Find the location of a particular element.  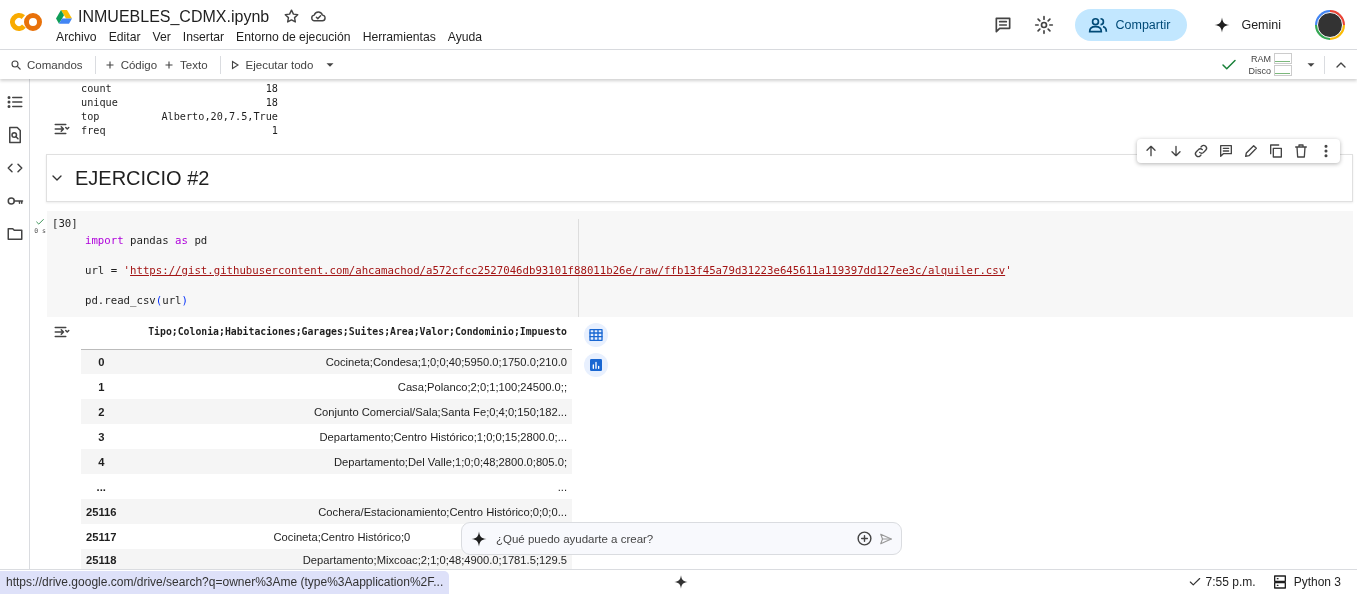

share-button: Compartir is located at coordinates (1131, 24).